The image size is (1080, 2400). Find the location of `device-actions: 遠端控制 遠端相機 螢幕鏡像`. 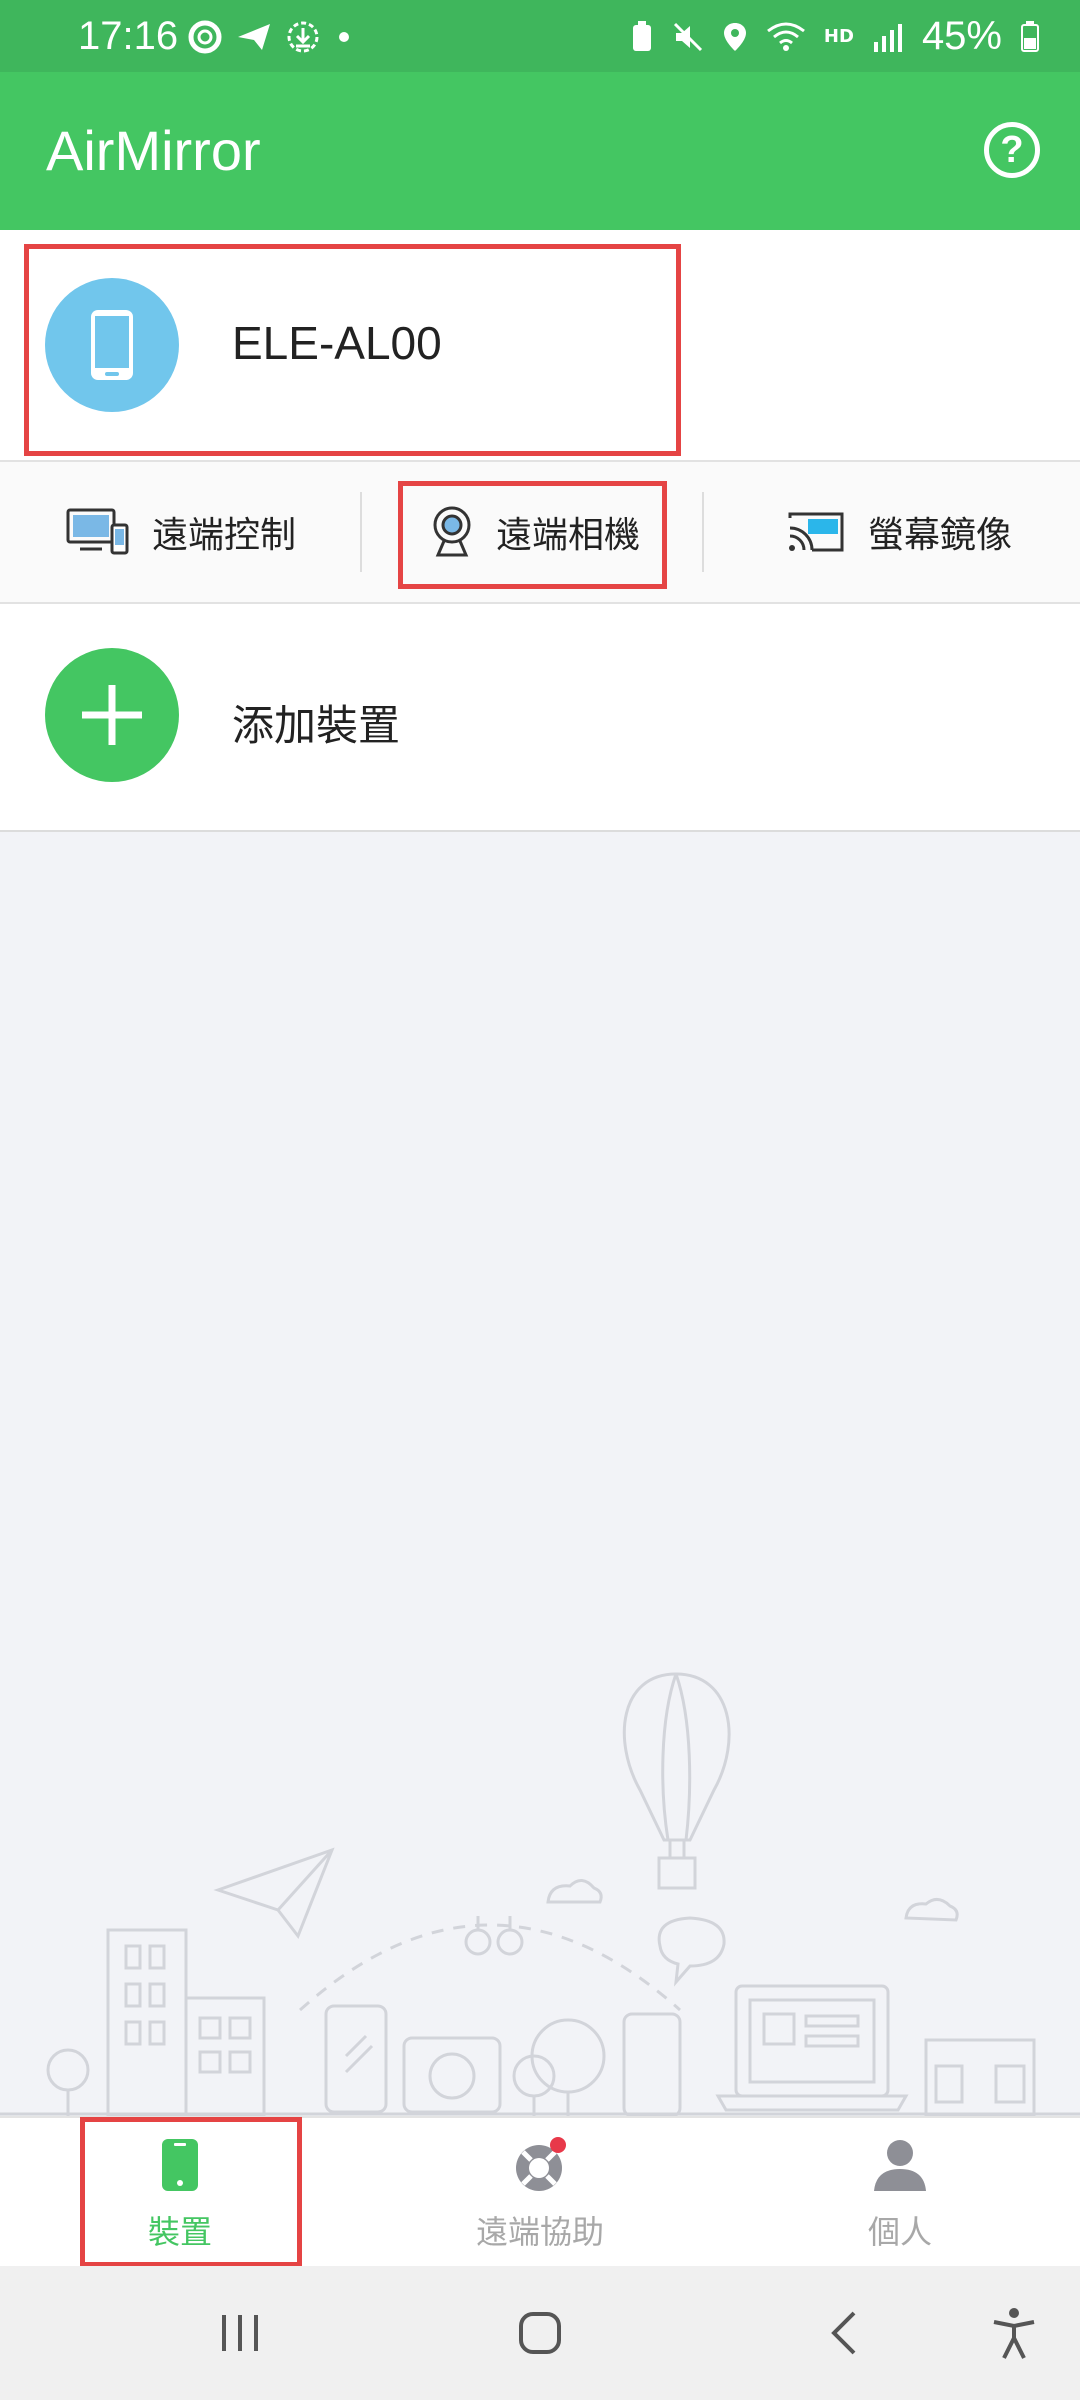

device-actions: 遠端控制 遠端相機 螢幕鏡像 is located at coordinates (540, 533).